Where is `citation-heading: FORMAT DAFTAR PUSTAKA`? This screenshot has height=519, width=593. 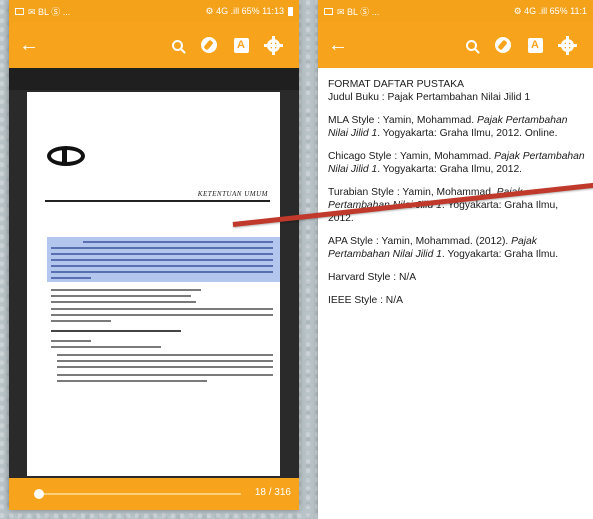
citation-heading: FORMAT DAFTAR PUSTAKA is located at coordinates (396, 84).